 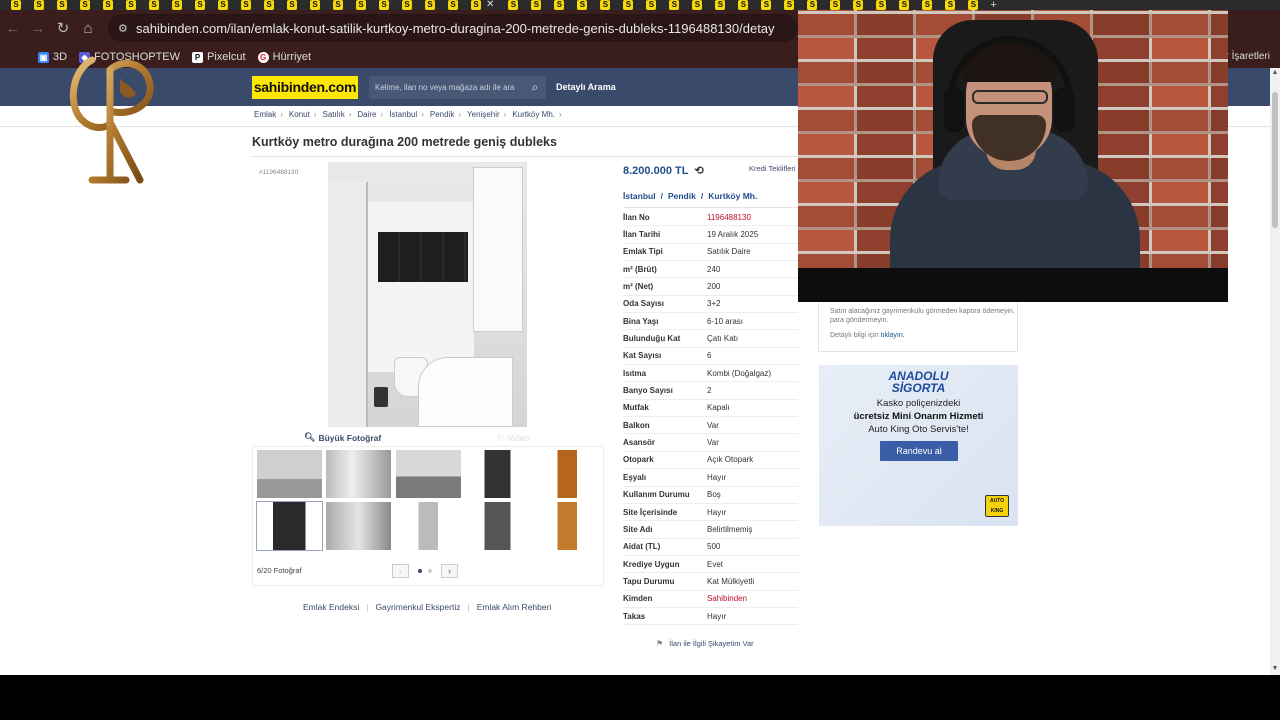 I want to click on breadcrumb-item: Satılık, so click(x=333, y=114).